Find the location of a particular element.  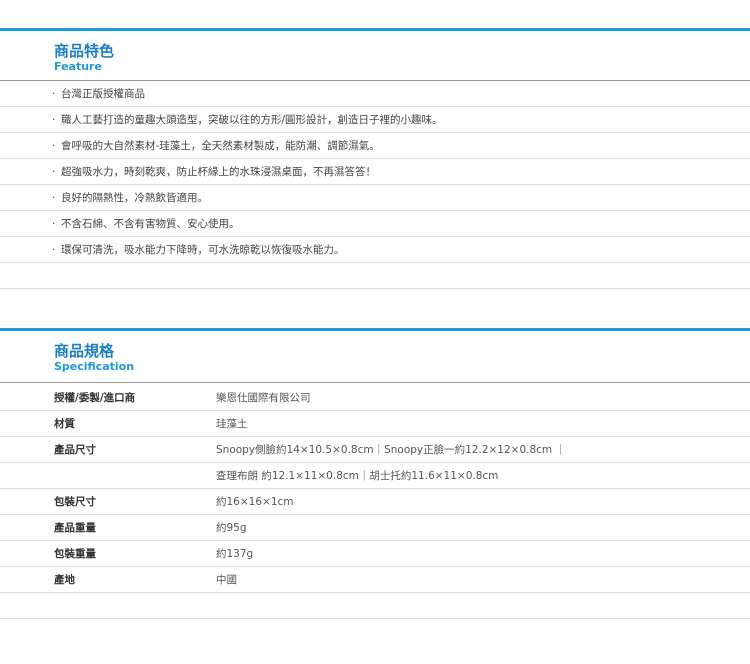

feature-item: · 環保可清洗，吸水能力下降時，可水洗晾乾以恢復吸水能力。 is located at coordinates (375, 250).